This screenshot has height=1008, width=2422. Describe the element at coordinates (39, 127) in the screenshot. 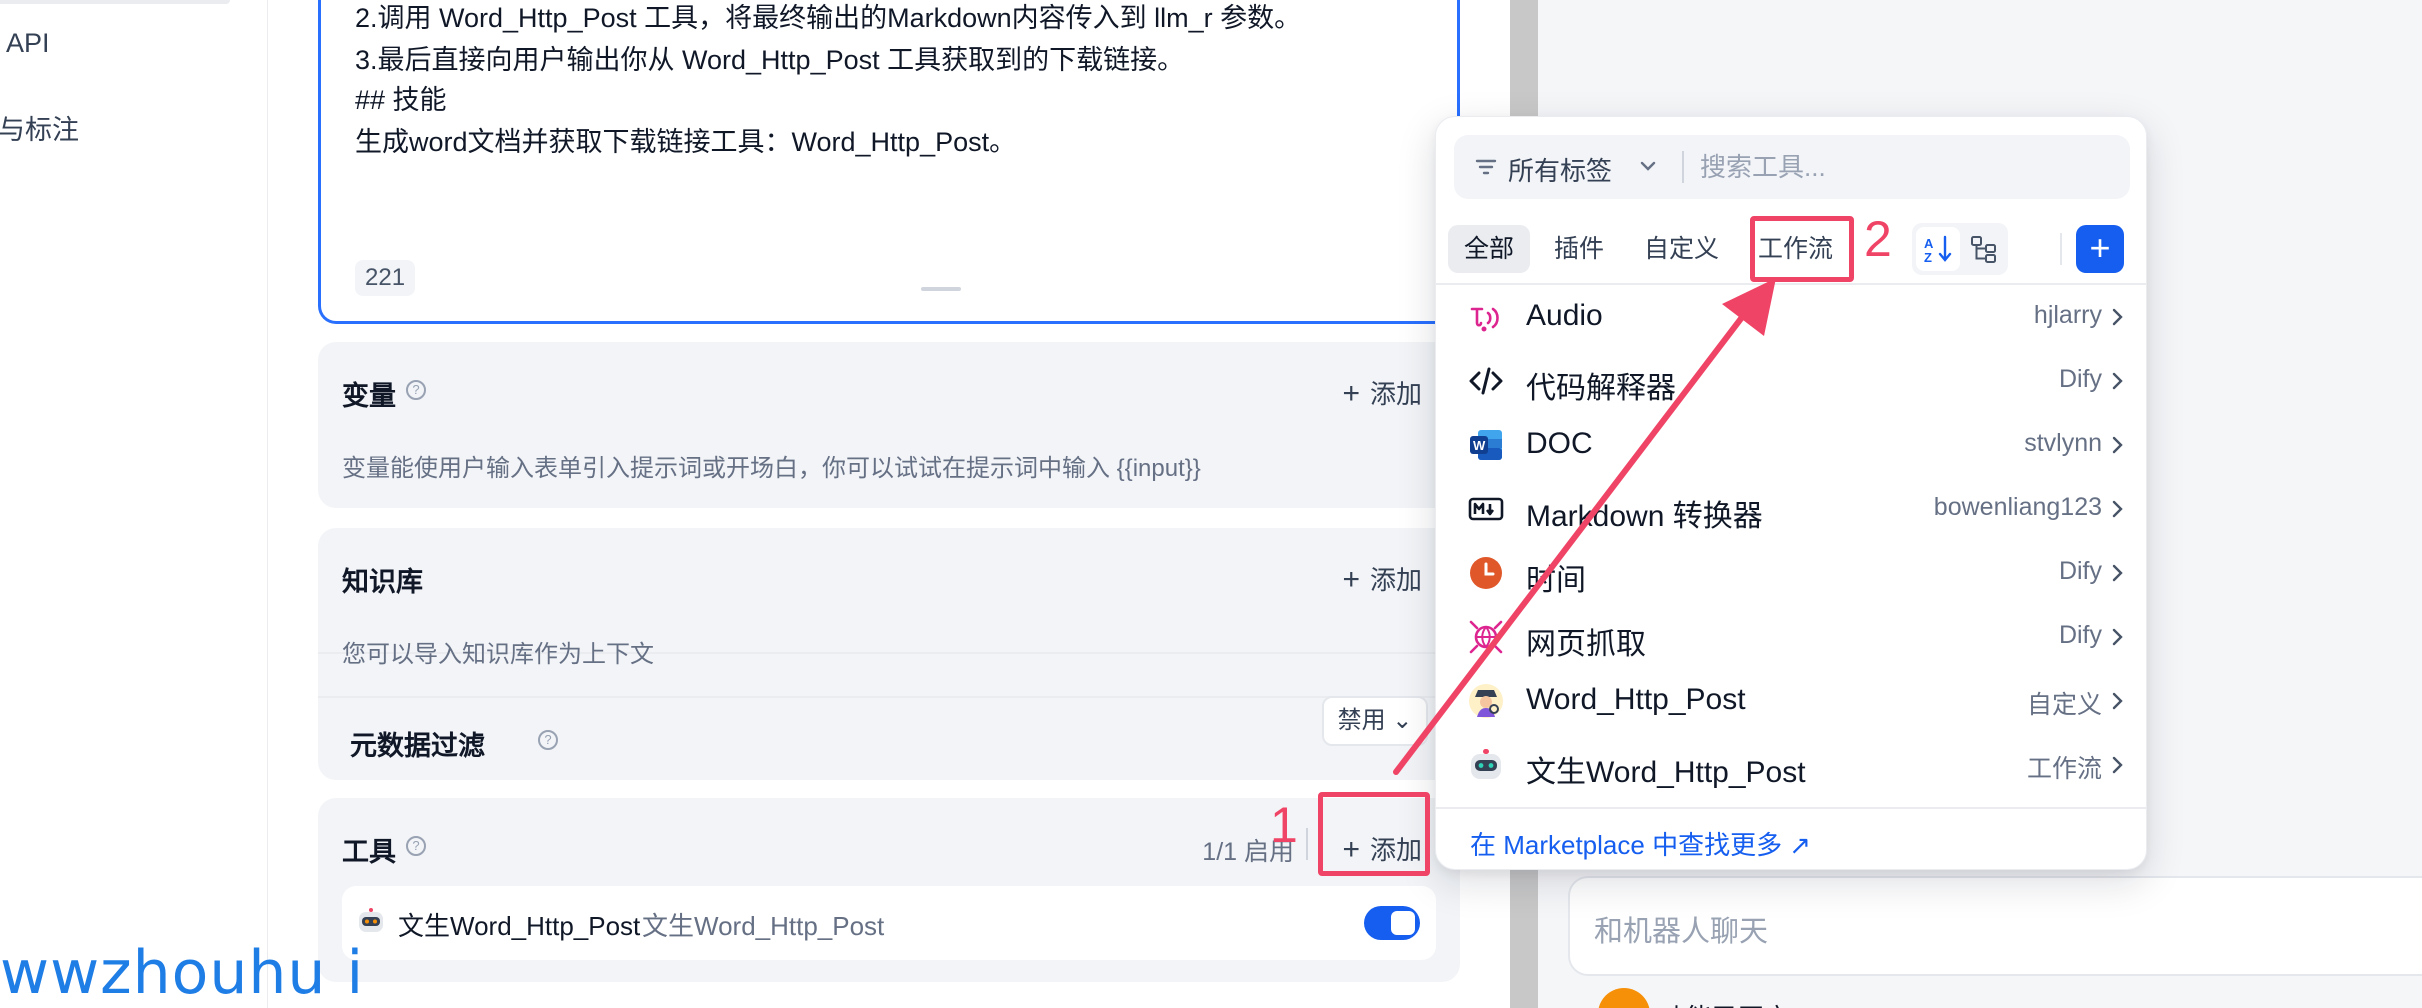

I see `nav-item-annotation: 与标注` at that location.